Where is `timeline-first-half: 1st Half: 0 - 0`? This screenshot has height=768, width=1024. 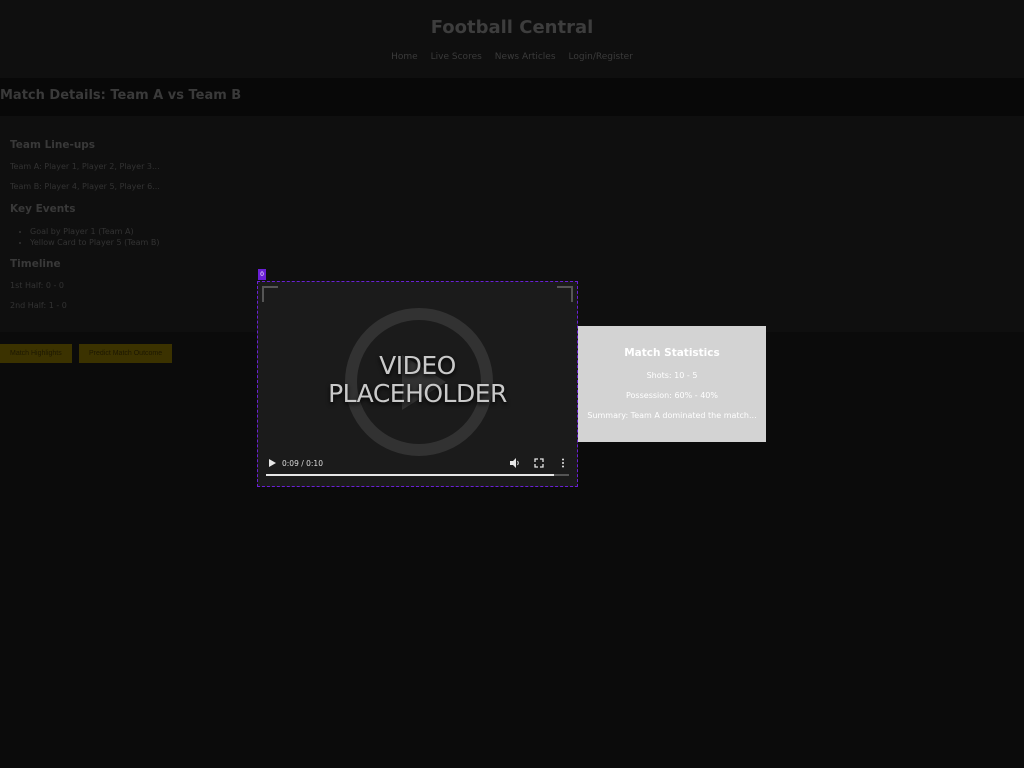 timeline-first-half: 1st Half: 0 - 0 is located at coordinates (37, 285).